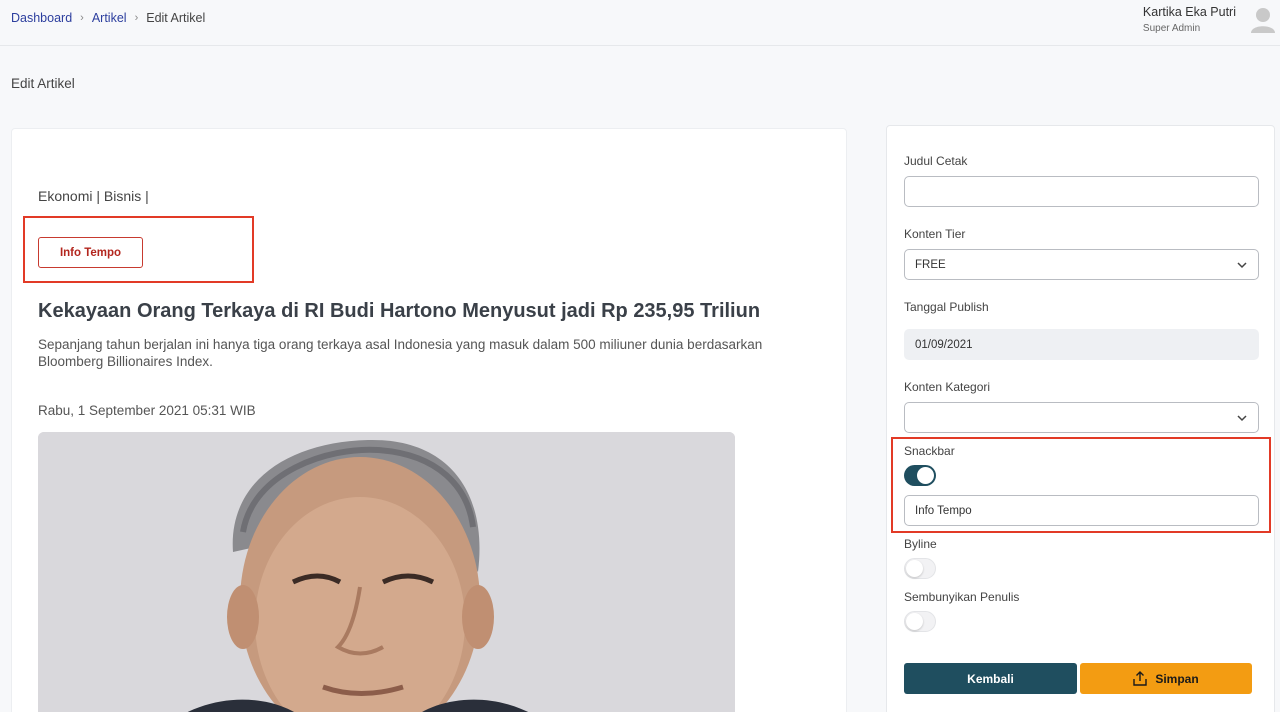  I want to click on sembunyikan-penulis-toggle, so click(920, 621).